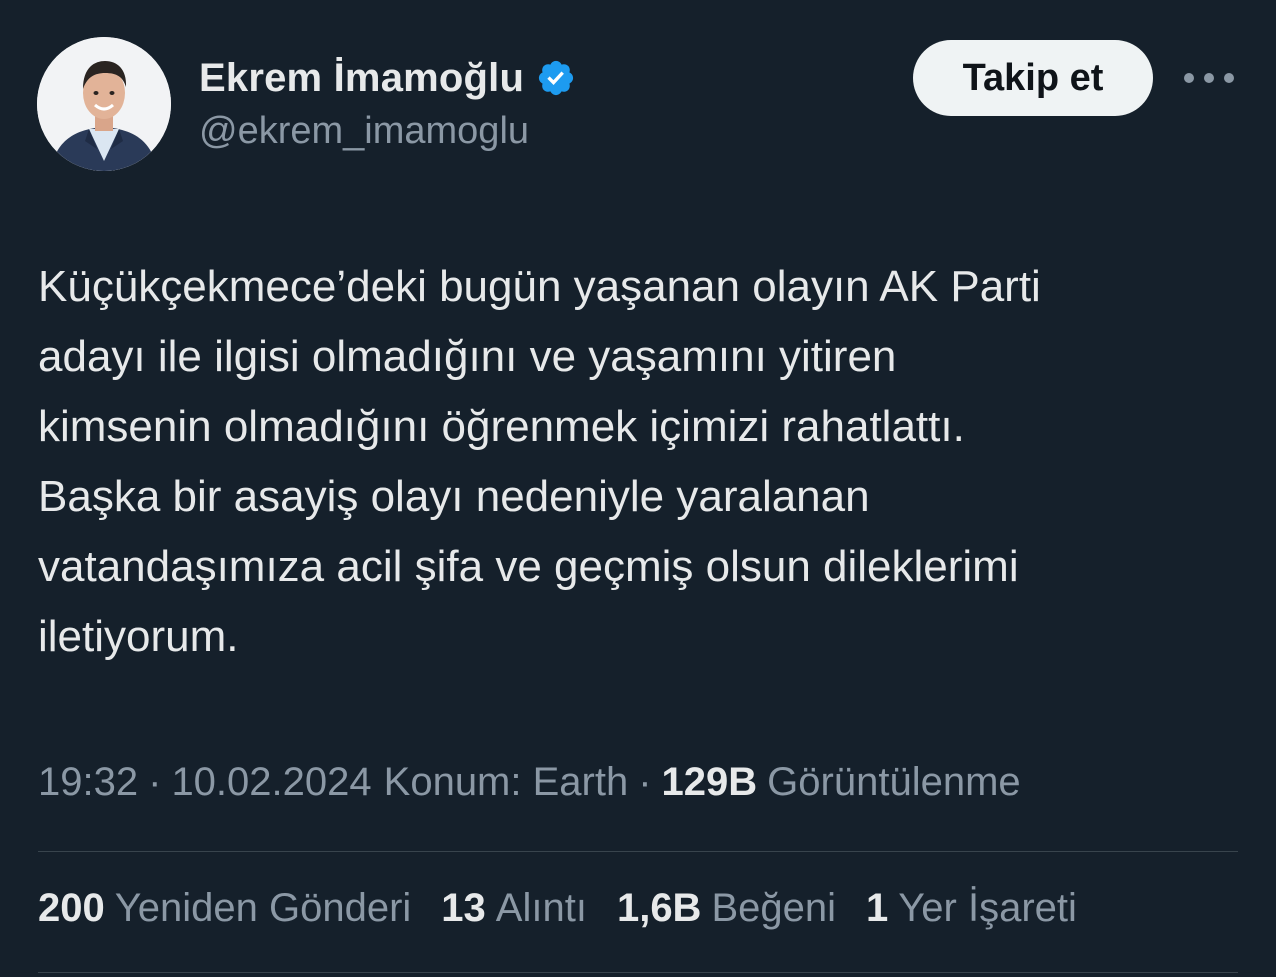 Image resolution: width=1276 pixels, height=977 pixels. I want to click on author-handle: @ekrem_imamoglu, so click(364, 131).